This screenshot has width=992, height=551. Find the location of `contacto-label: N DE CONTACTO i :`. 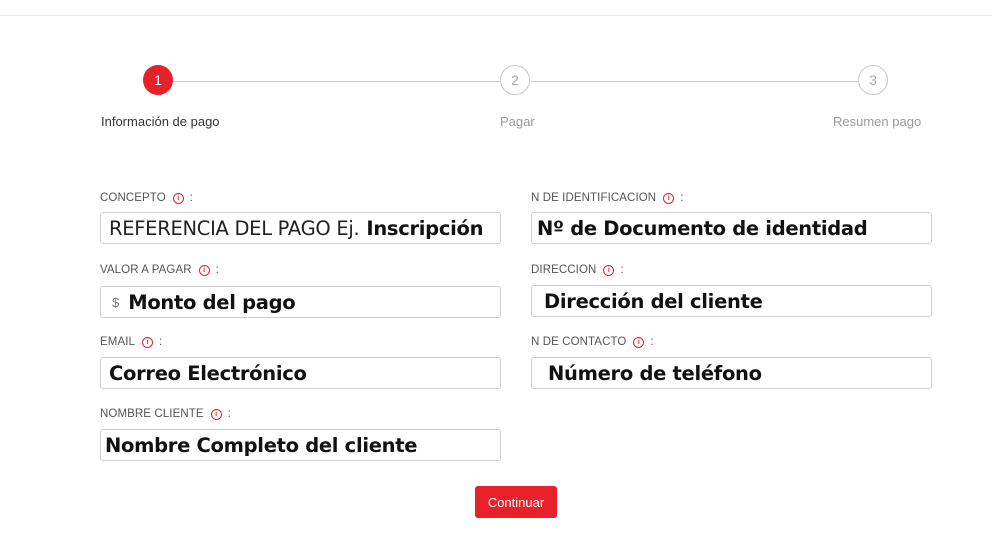

contacto-label: N DE CONTACTO i : is located at coordinates (592, 342).